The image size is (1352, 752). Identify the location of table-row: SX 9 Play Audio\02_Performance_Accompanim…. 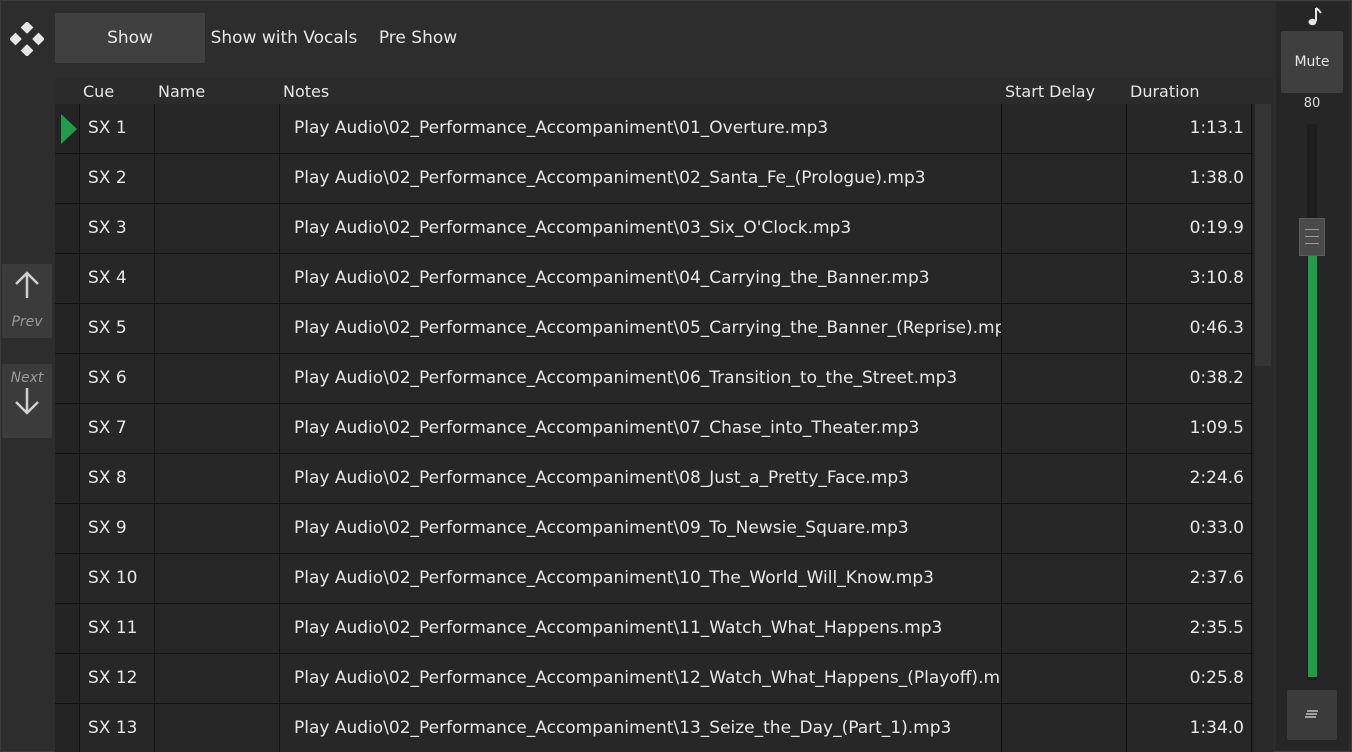
(654, 529).